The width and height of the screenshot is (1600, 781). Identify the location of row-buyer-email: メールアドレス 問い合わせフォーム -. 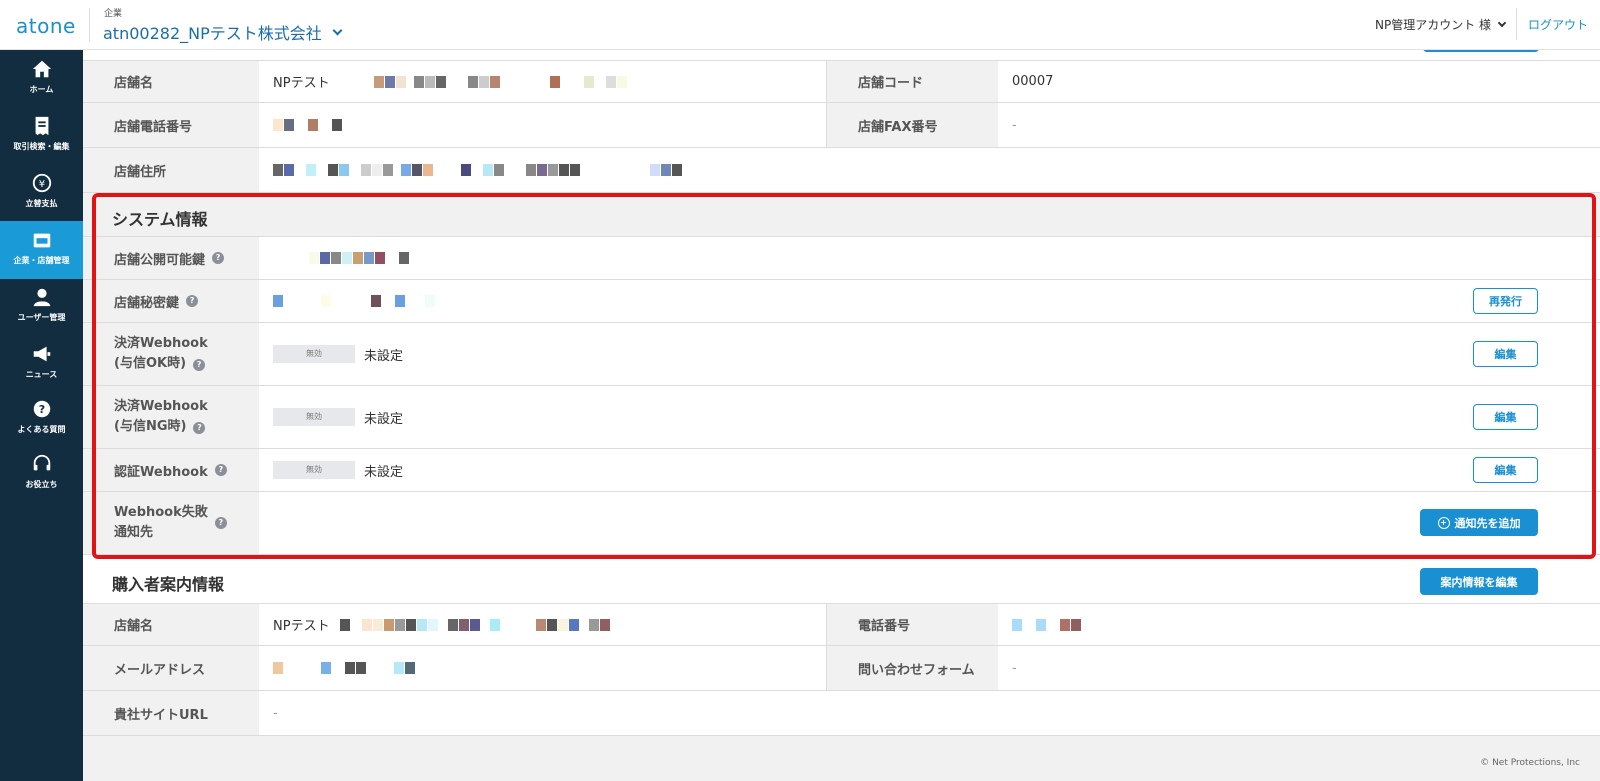
(841, 668).